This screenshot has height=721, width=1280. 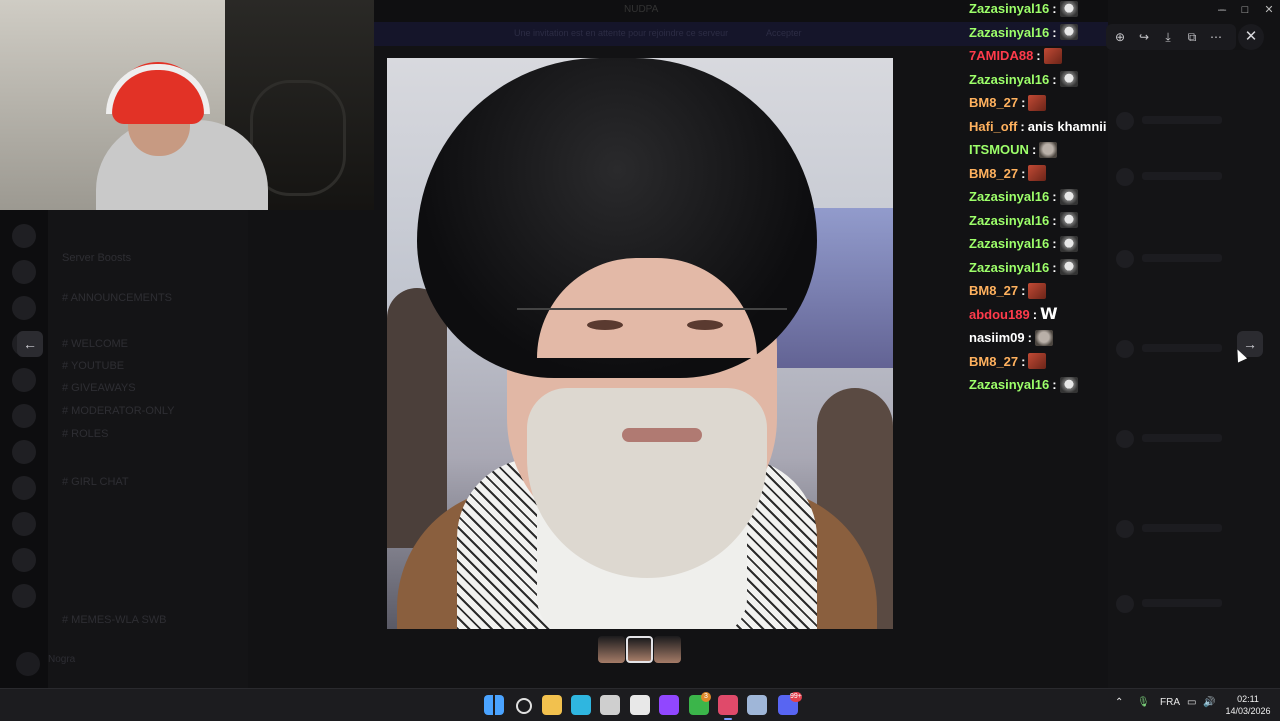 What do you see at coordinates (552, 705) in the screenshot?
I see `file-explorer-icon` at bounding box center [552, 705].